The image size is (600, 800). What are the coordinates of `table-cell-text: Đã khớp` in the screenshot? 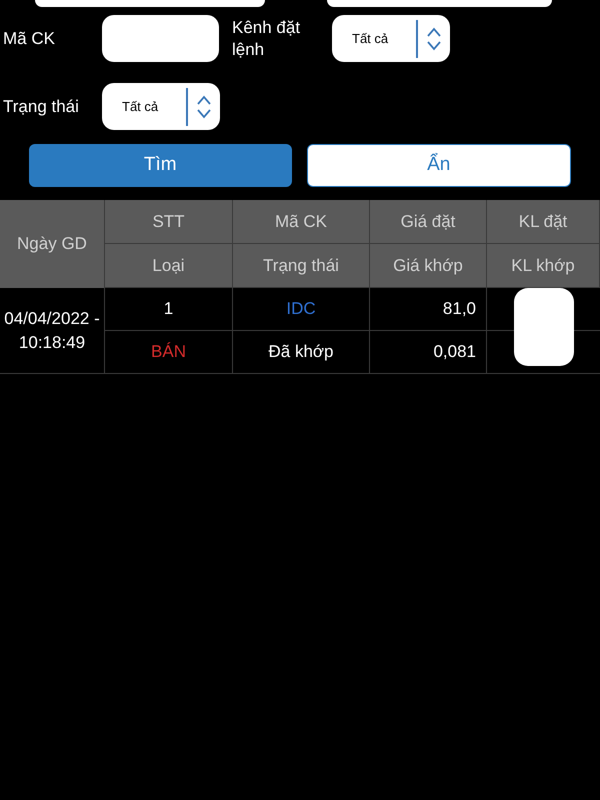 It's located at (301, 352).